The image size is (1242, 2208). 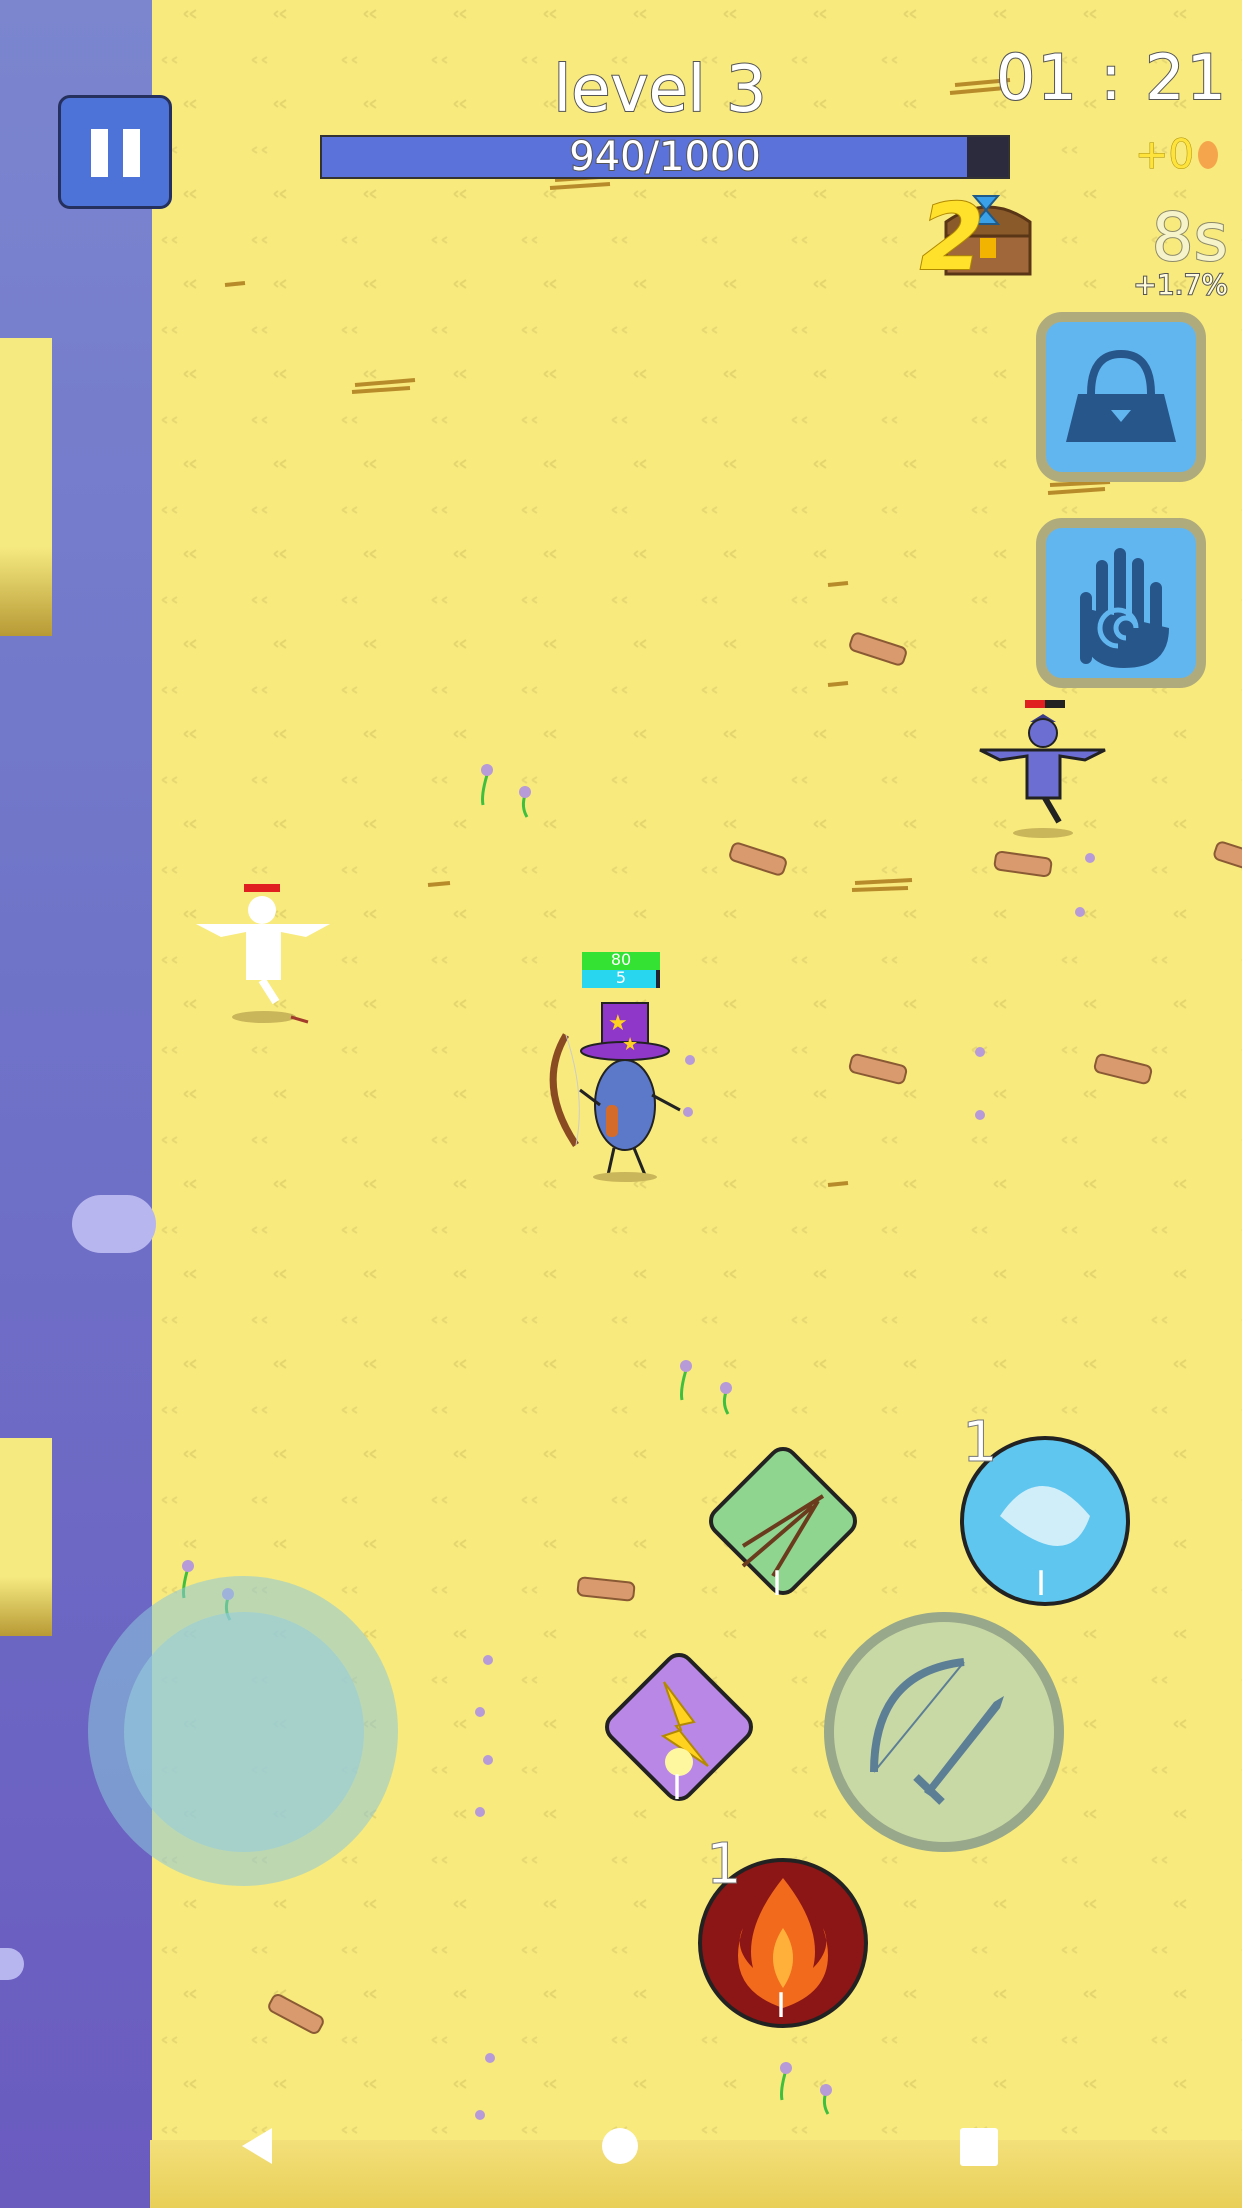 What do you see at coordinates (1124, 608) in the screenshot?
I see `spiral-hand-icon` at bounding box center [1124, 608].